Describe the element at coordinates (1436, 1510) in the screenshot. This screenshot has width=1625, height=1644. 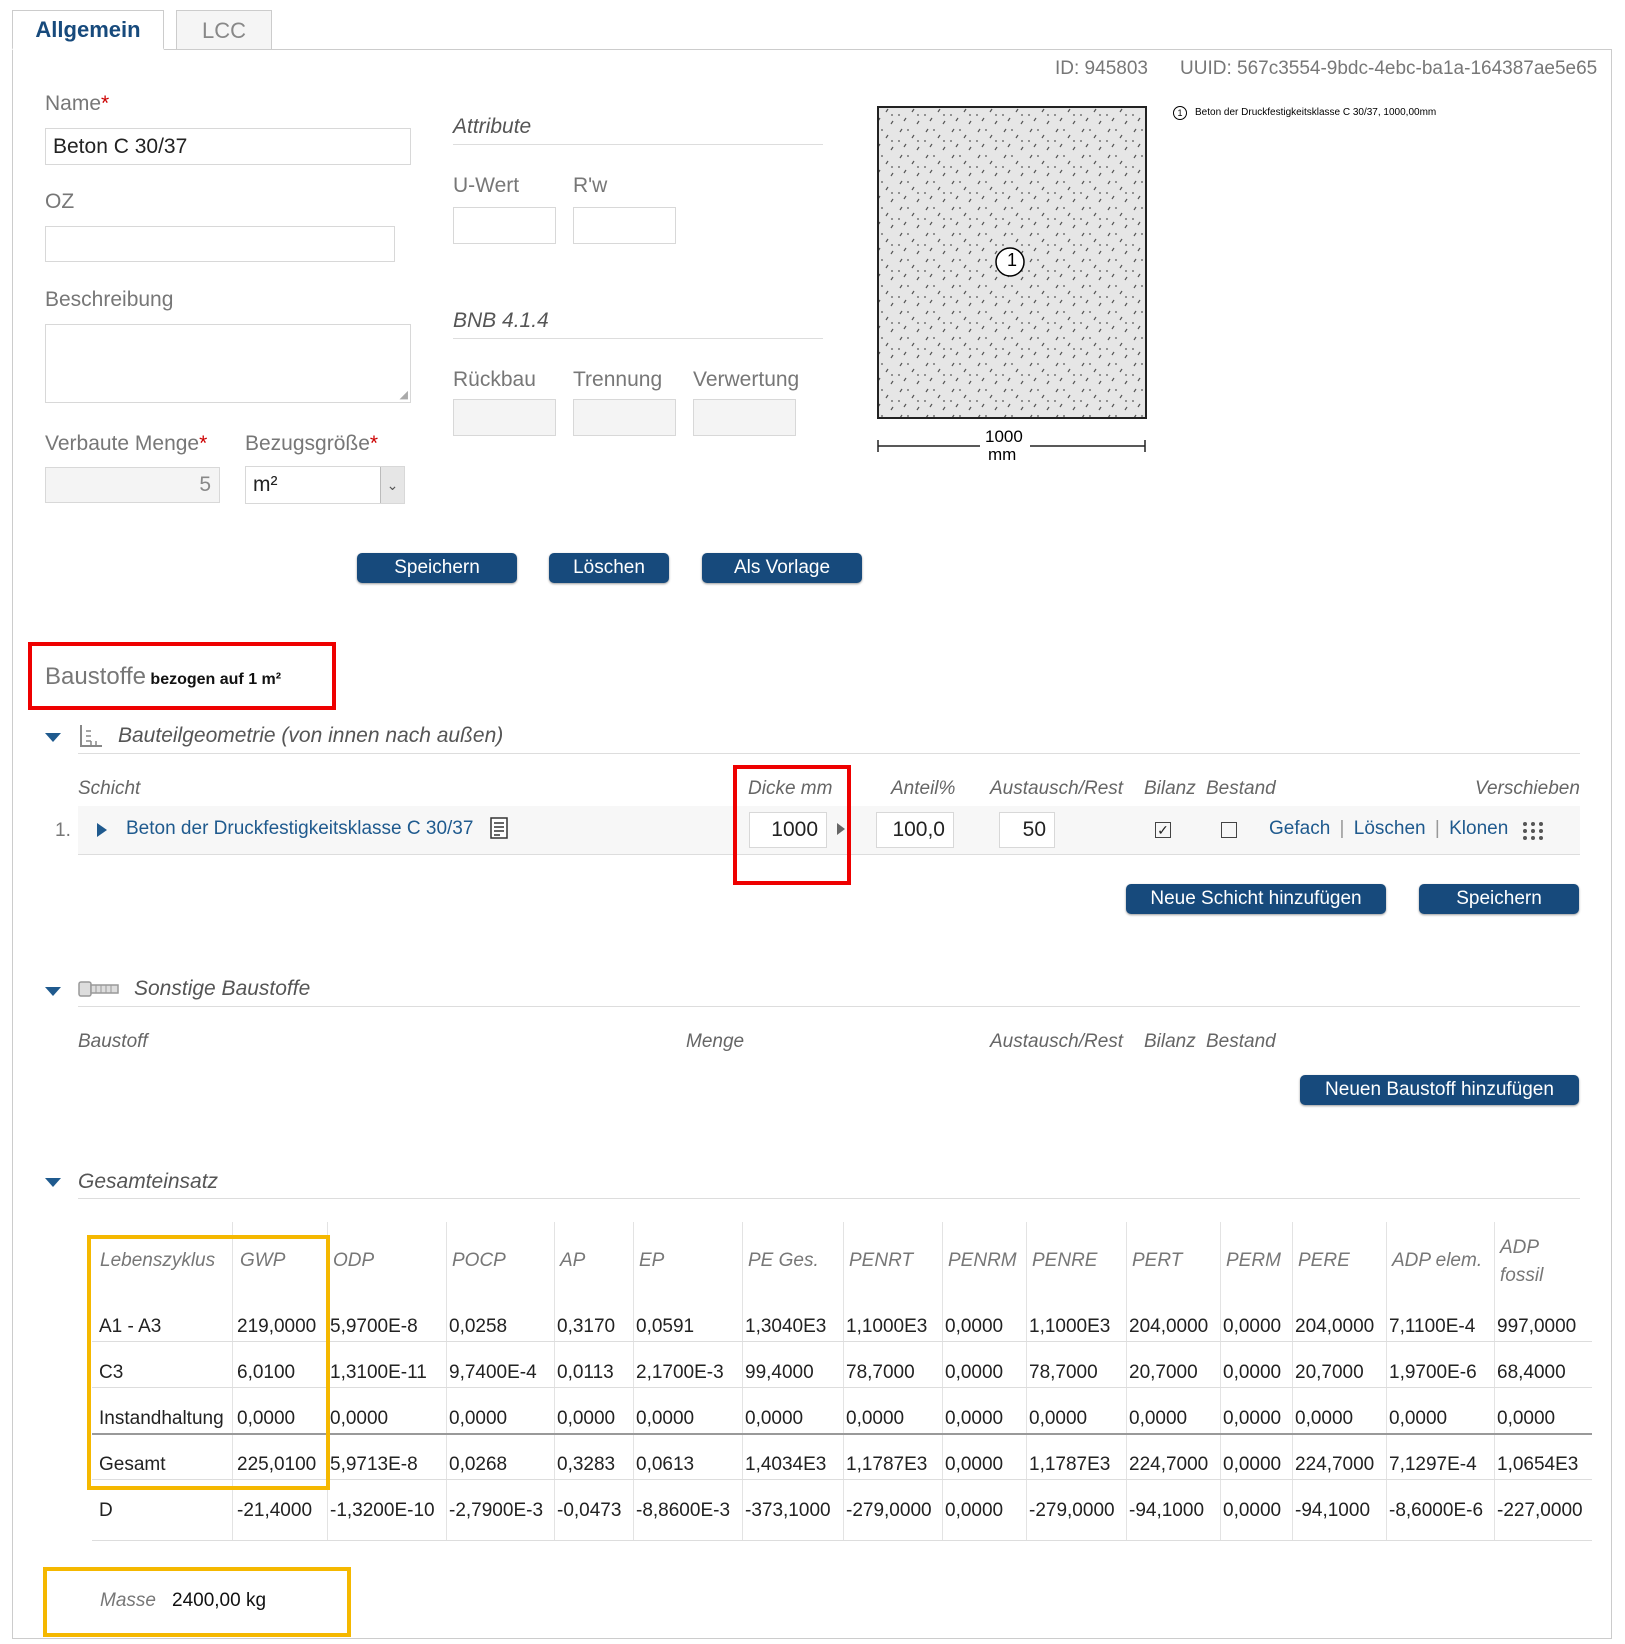
I see `table-cell: -8,6000E-6` at that location.